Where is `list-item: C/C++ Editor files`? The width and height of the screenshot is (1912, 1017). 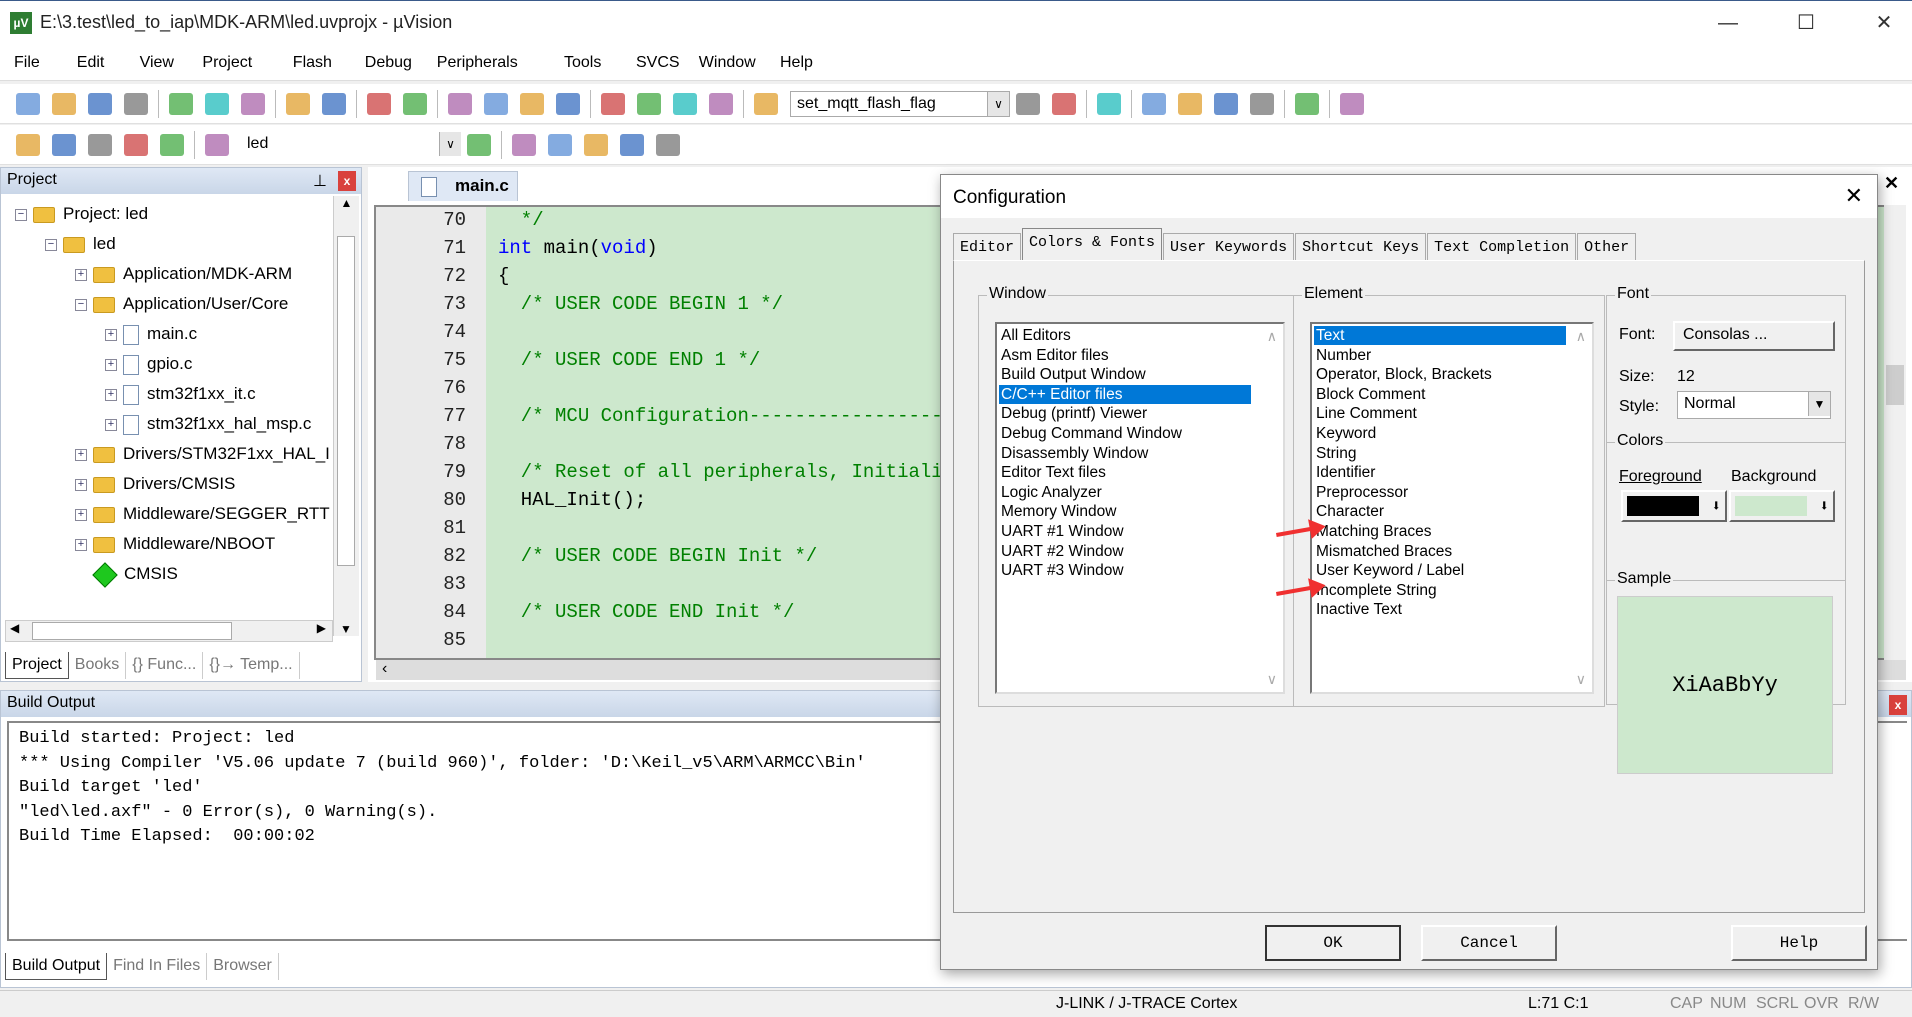
list-item: C/C++ Editor files is located at coordinates (1125, 394).